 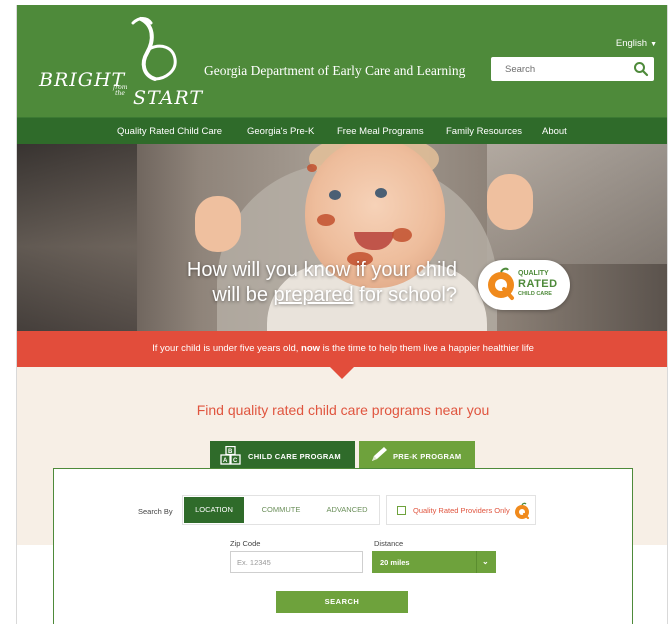 I want to click on nav-item-quality-rated: Quality Rated Child Care, so click(x=169, y=131).